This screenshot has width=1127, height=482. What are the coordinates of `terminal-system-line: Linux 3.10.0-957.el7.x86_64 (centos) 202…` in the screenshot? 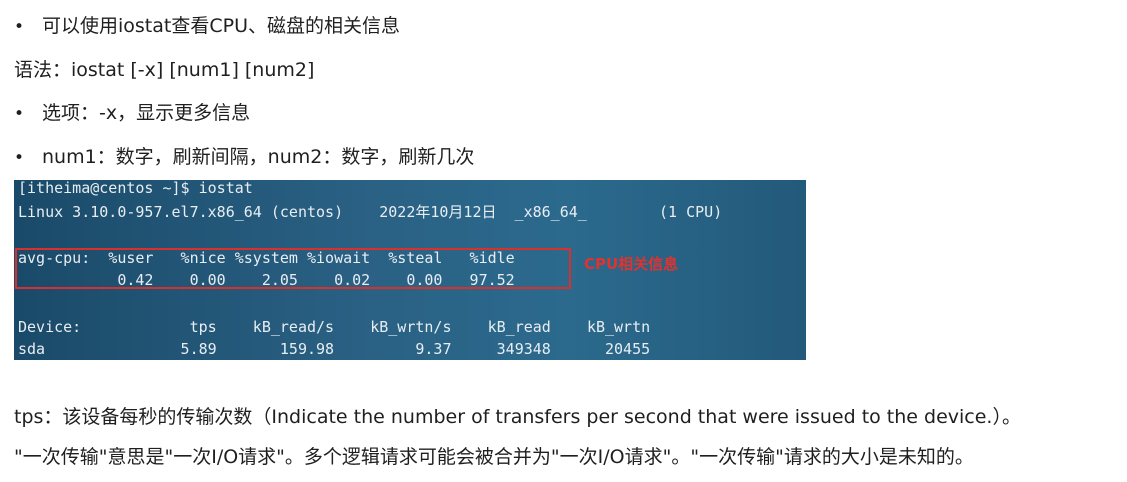 It's located at (370, 212).